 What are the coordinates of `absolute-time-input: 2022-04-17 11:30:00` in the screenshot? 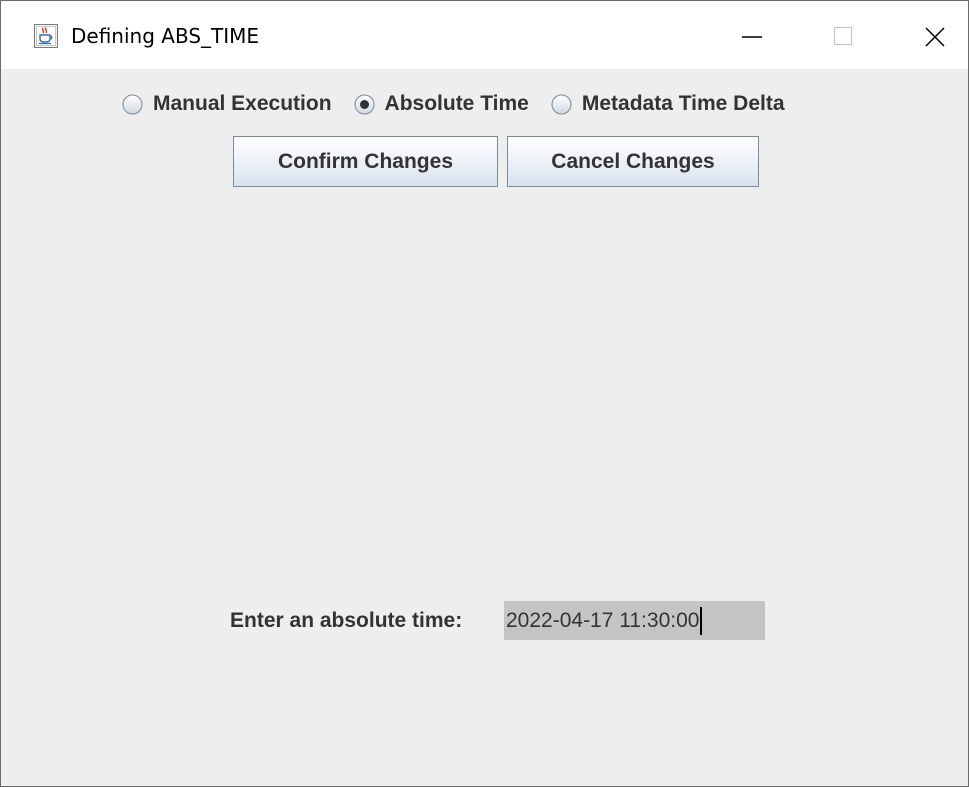 It's located at (634, 620).